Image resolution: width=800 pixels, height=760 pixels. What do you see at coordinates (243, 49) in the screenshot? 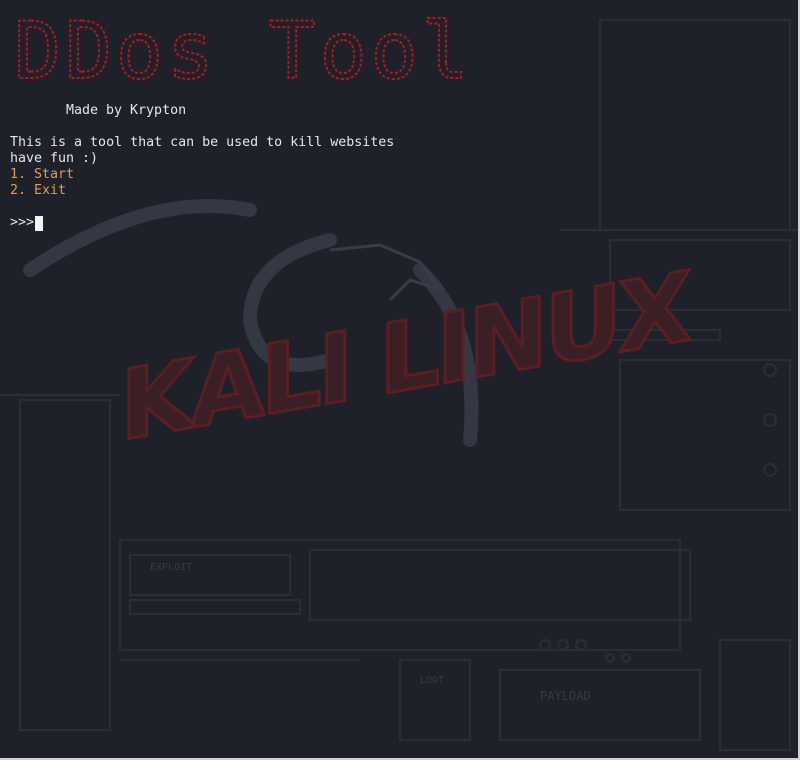
I see `banner-text: DDos Tool` at bounding box center [243, 49].